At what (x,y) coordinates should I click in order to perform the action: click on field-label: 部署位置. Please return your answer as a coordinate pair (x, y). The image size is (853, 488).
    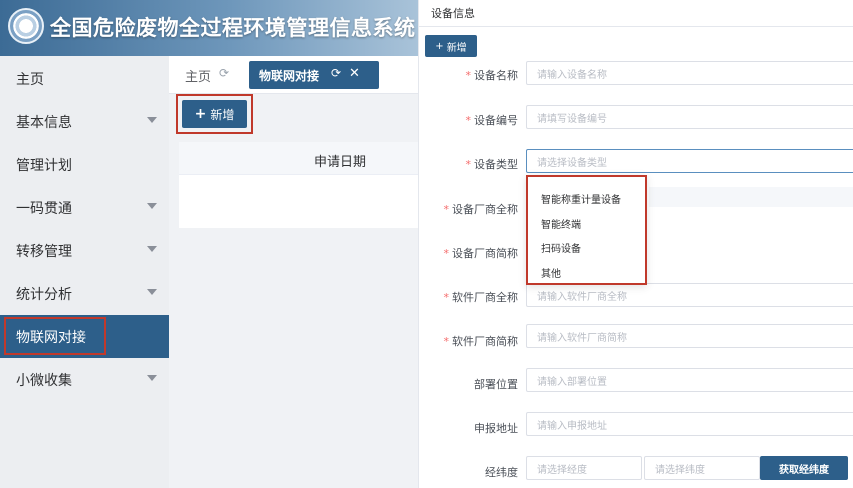
    Looking at the image, I should click on (496, 384).